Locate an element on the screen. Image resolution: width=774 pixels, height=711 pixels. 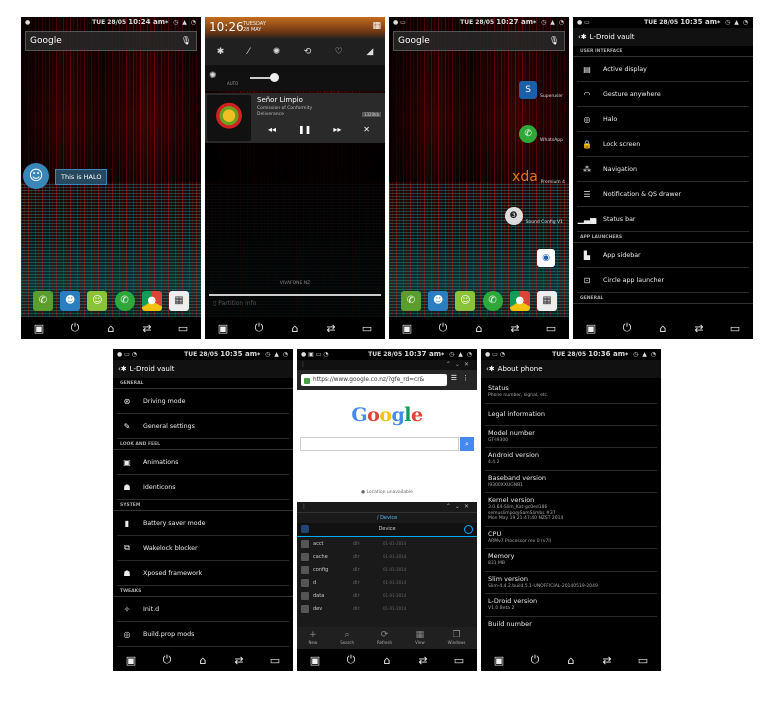
about-build-number: Build number is located at coordinates (571, 624).